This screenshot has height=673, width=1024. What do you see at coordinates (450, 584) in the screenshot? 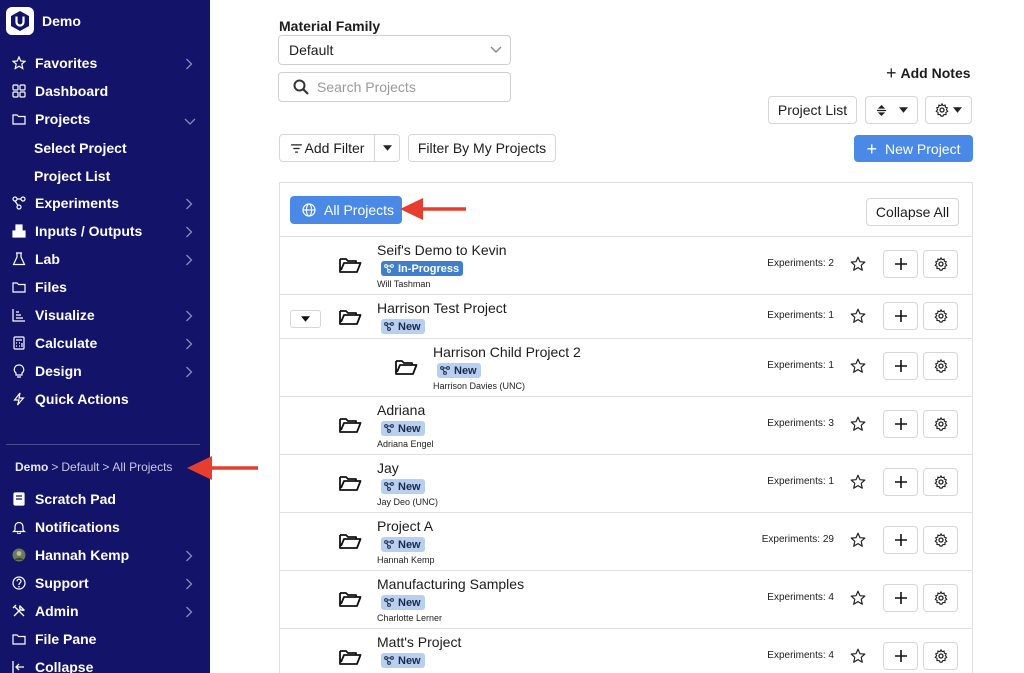
I see `project-title: Manufacturing Samples` at bounding box center [450, 584].